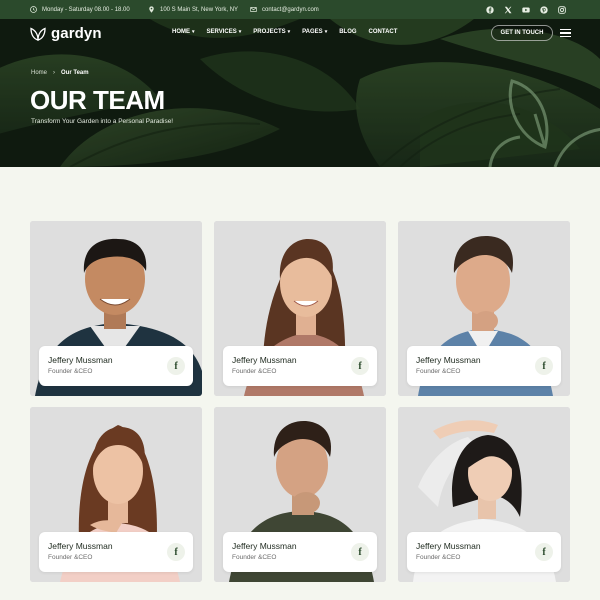  I want to click on youtube-icon, so click(526, 10).